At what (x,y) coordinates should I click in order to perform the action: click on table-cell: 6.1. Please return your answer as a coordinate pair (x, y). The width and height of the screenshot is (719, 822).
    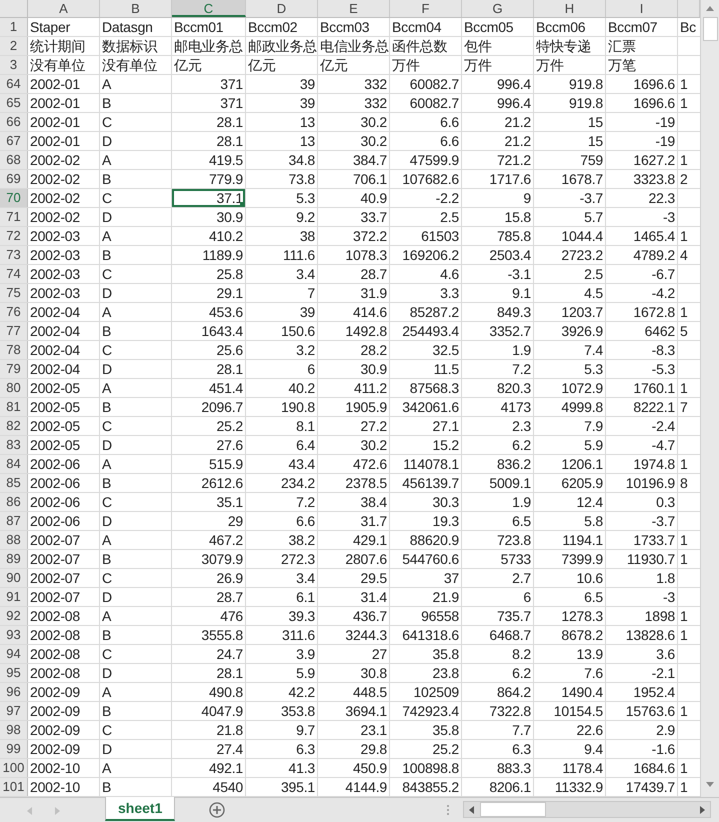
    Looking at the image, I should click on (305, 597).